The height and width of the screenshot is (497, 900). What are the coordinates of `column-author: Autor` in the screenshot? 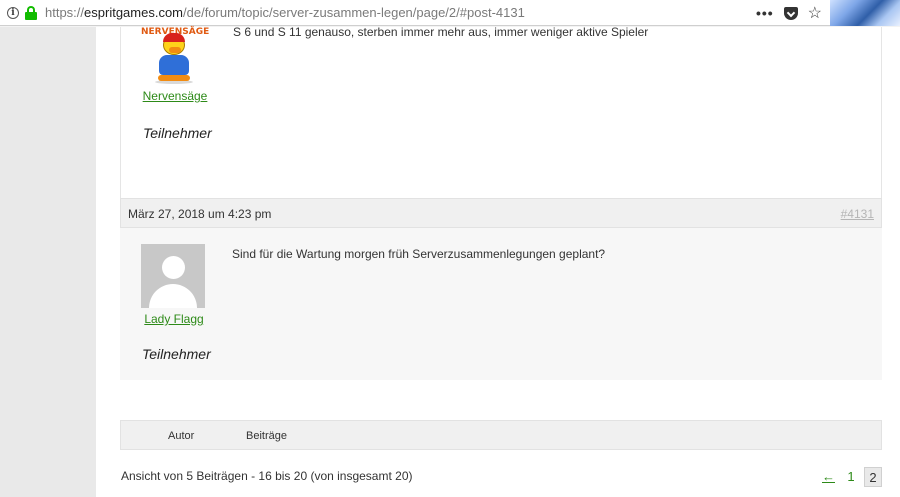 It's located at (181, 436).